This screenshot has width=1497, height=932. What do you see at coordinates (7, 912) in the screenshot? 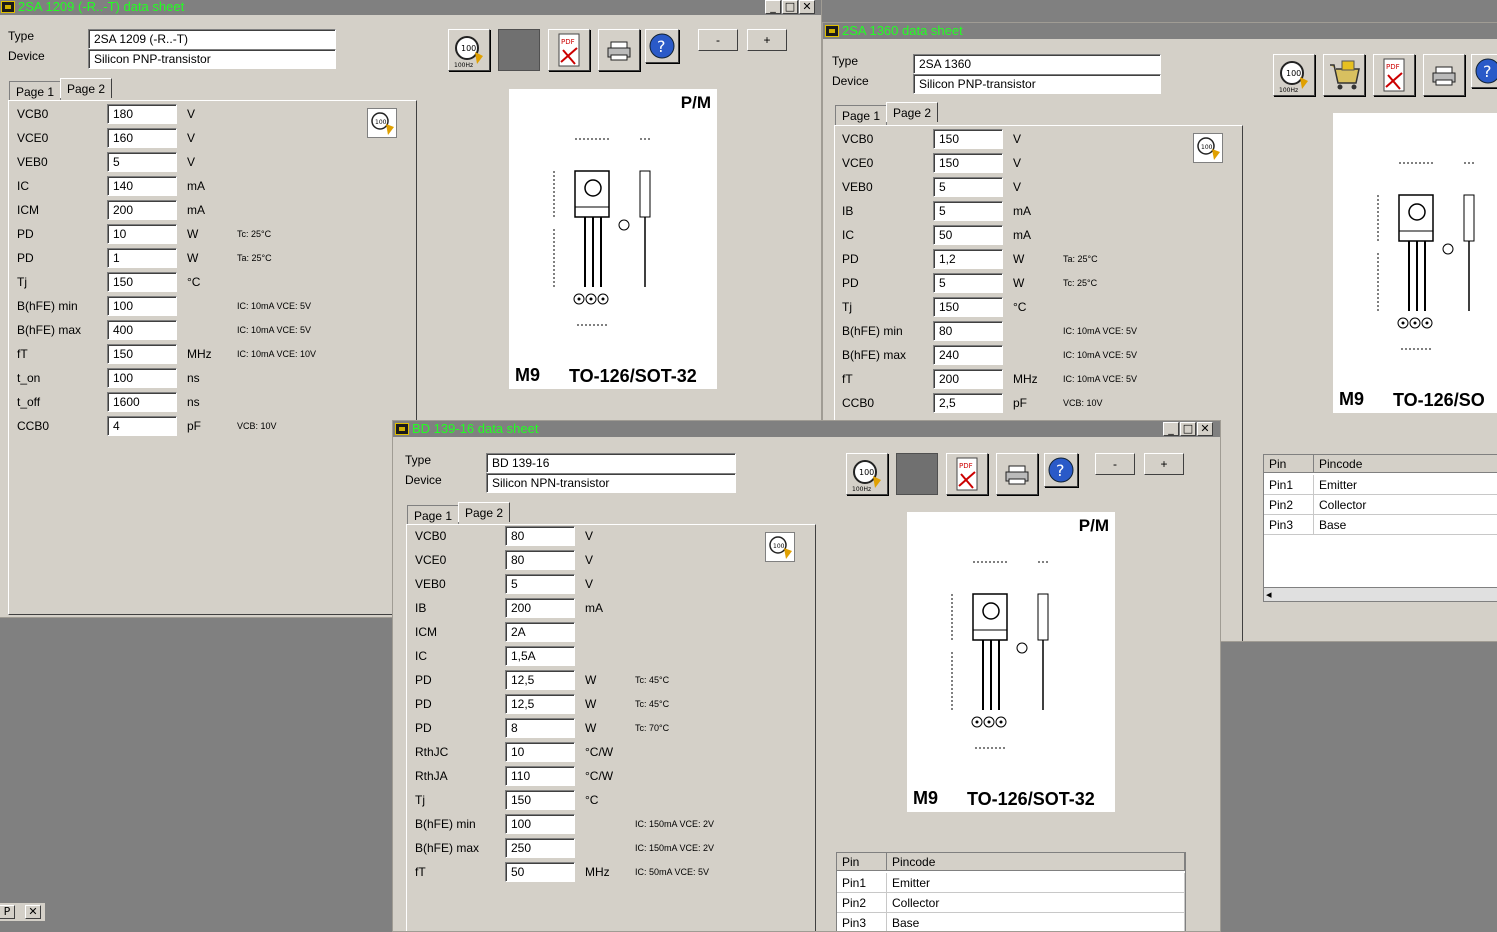
I see `restore-button: P` at bounding box center [7, 912].